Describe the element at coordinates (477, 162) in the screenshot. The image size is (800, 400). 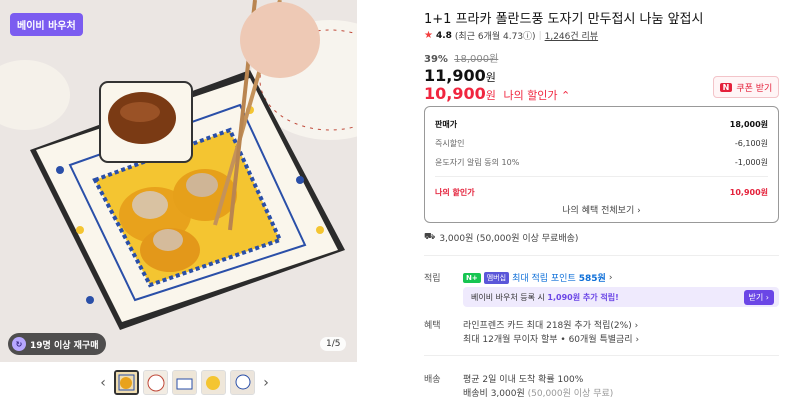
I see `row-label: 윤도자기 알림 동의 10%` at that location.